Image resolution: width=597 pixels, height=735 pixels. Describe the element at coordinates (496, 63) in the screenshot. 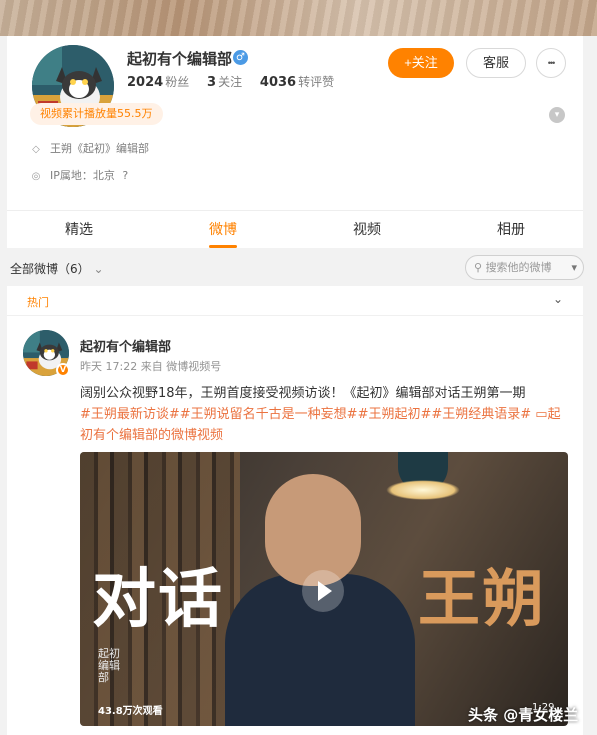

I see `customer-service-button: 客服` at that location.